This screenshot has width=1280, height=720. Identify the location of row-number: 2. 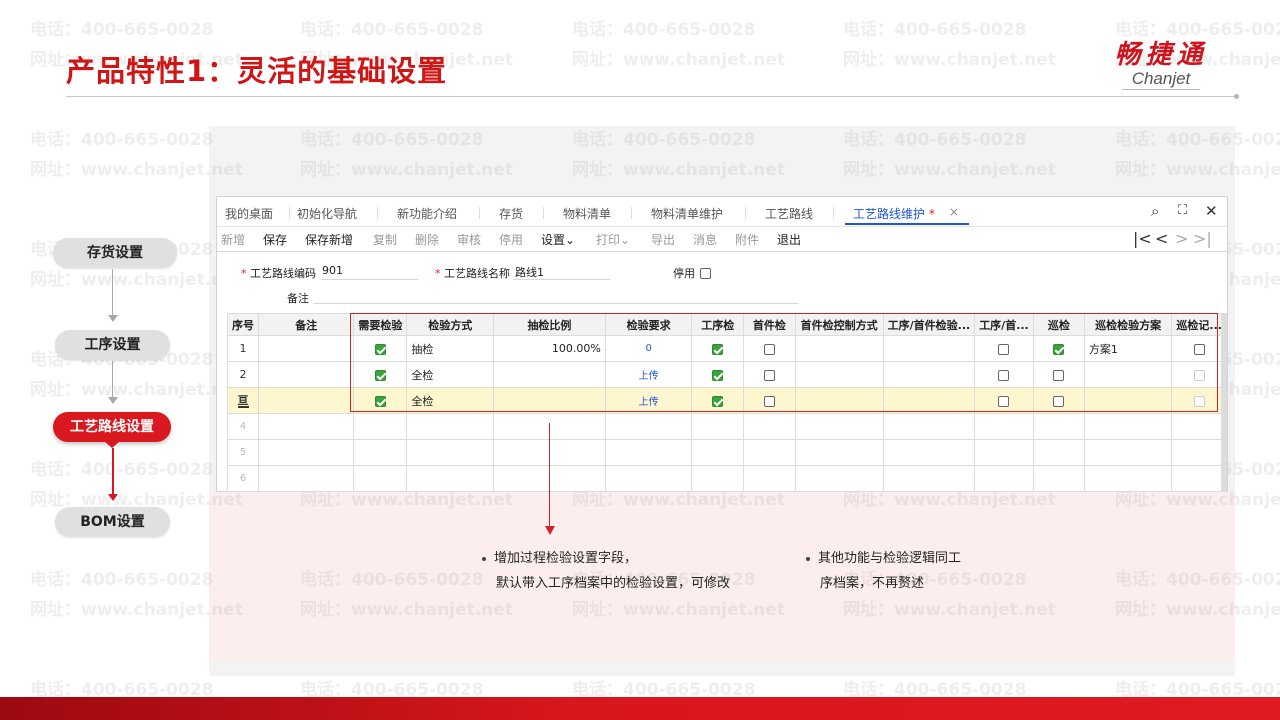
(243, 374).